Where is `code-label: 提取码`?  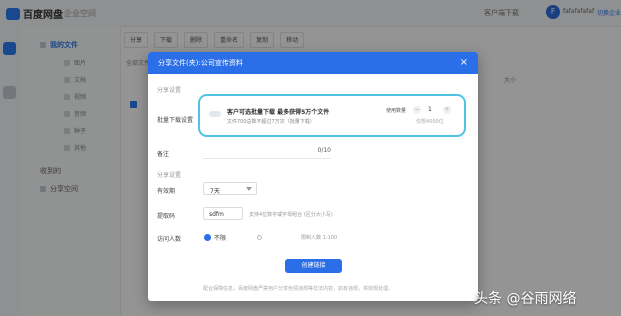 code-label: 提取码 is located at coordinates (166, 216).